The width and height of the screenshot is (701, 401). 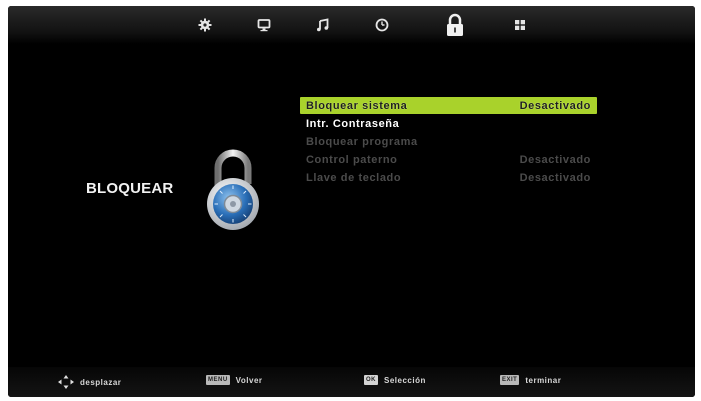 I want to click on hint-exit: EXIT terminar, so click(x=530, y=380).